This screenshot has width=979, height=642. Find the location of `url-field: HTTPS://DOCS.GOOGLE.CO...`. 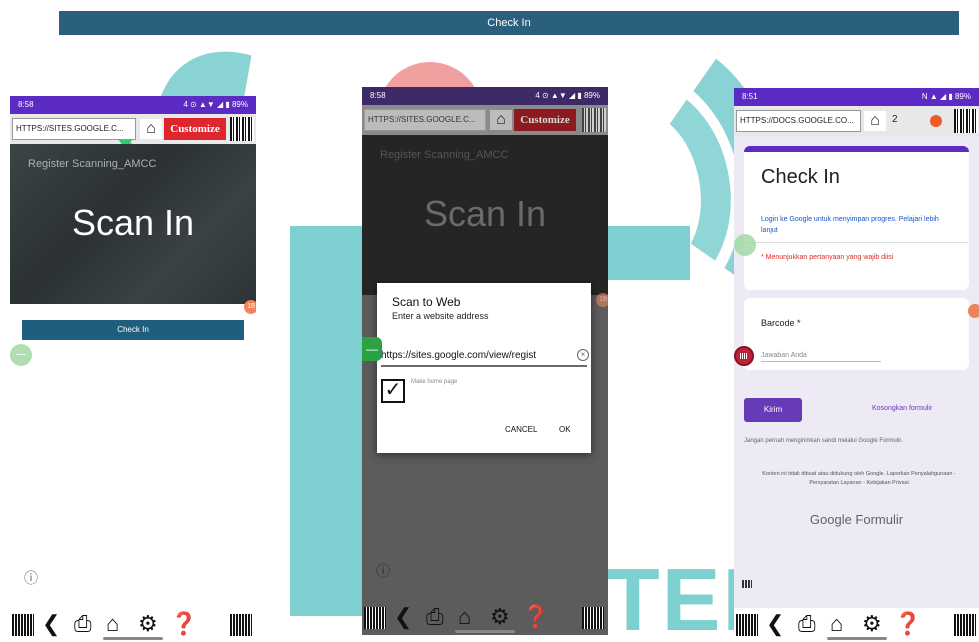

url-field: HTTPS://DOCS.GOOGLE.CO... is located at coordinates (798, 121).